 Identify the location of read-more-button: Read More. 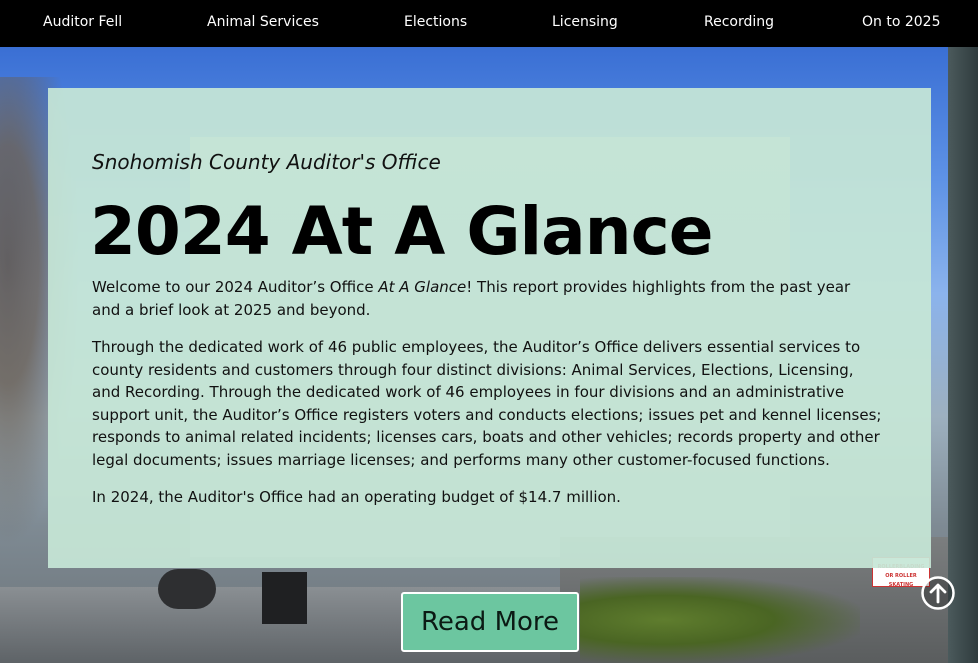
(490, 622).